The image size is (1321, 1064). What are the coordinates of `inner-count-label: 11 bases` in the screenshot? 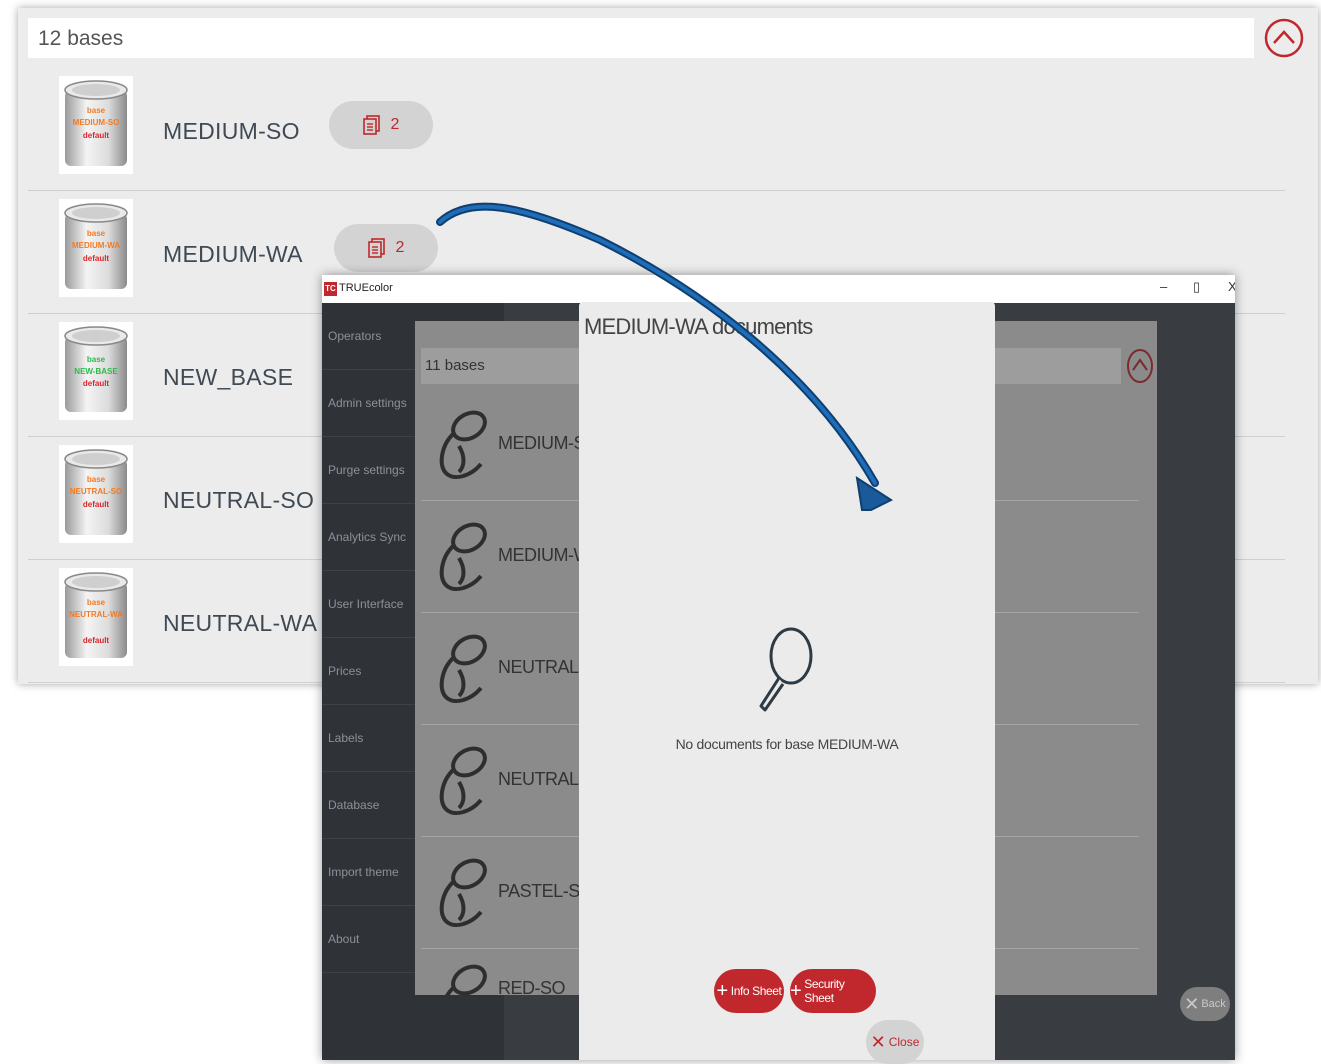 It's located at (455, 365).